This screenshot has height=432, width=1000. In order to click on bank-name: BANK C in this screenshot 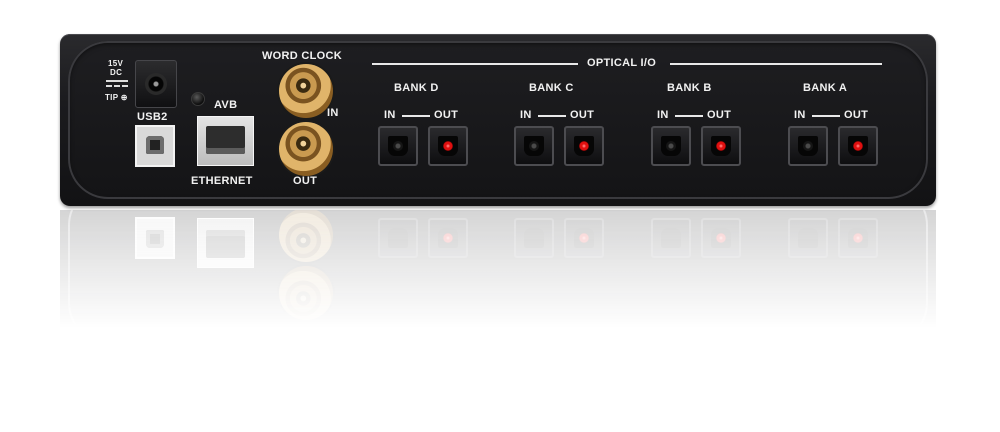, I will do `click(551, 88)`.